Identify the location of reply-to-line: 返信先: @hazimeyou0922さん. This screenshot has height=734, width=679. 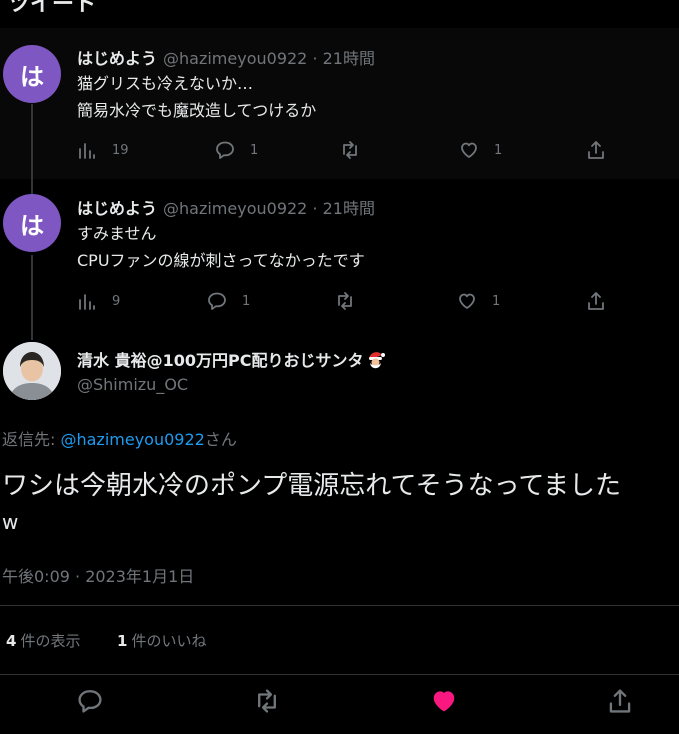
(119, 438).